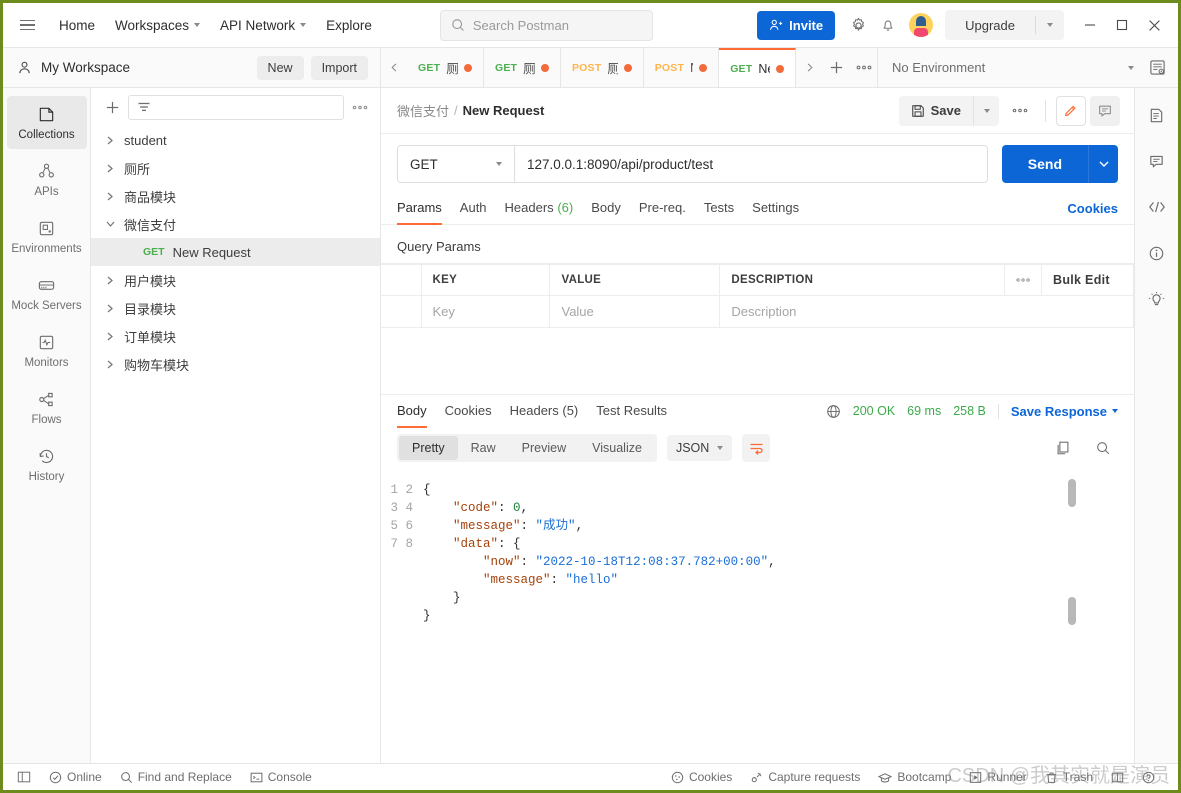 The image size is (1181, 793). What do you see at coordinates (681, 67) in the screenshot?
I see `request-tab: POST Ne` at bounding box center [681, 67].